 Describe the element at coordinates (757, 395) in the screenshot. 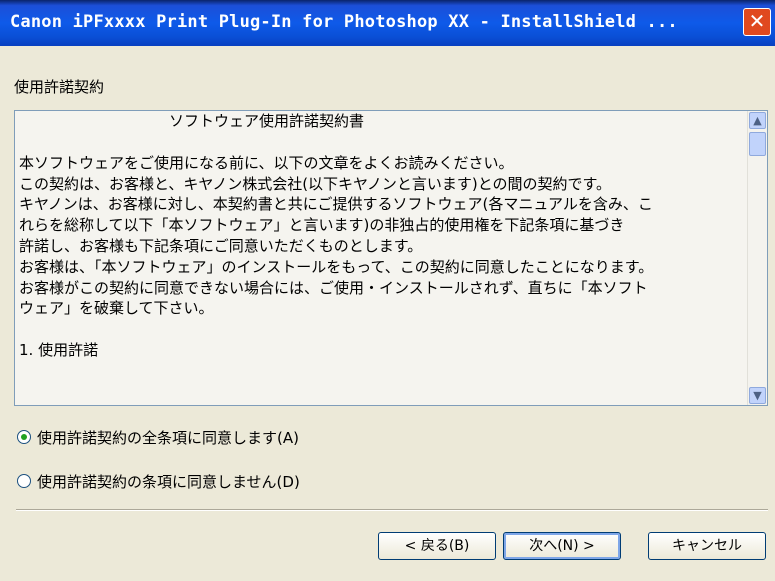

I see `scroll-down-icon: ▼` at that location.